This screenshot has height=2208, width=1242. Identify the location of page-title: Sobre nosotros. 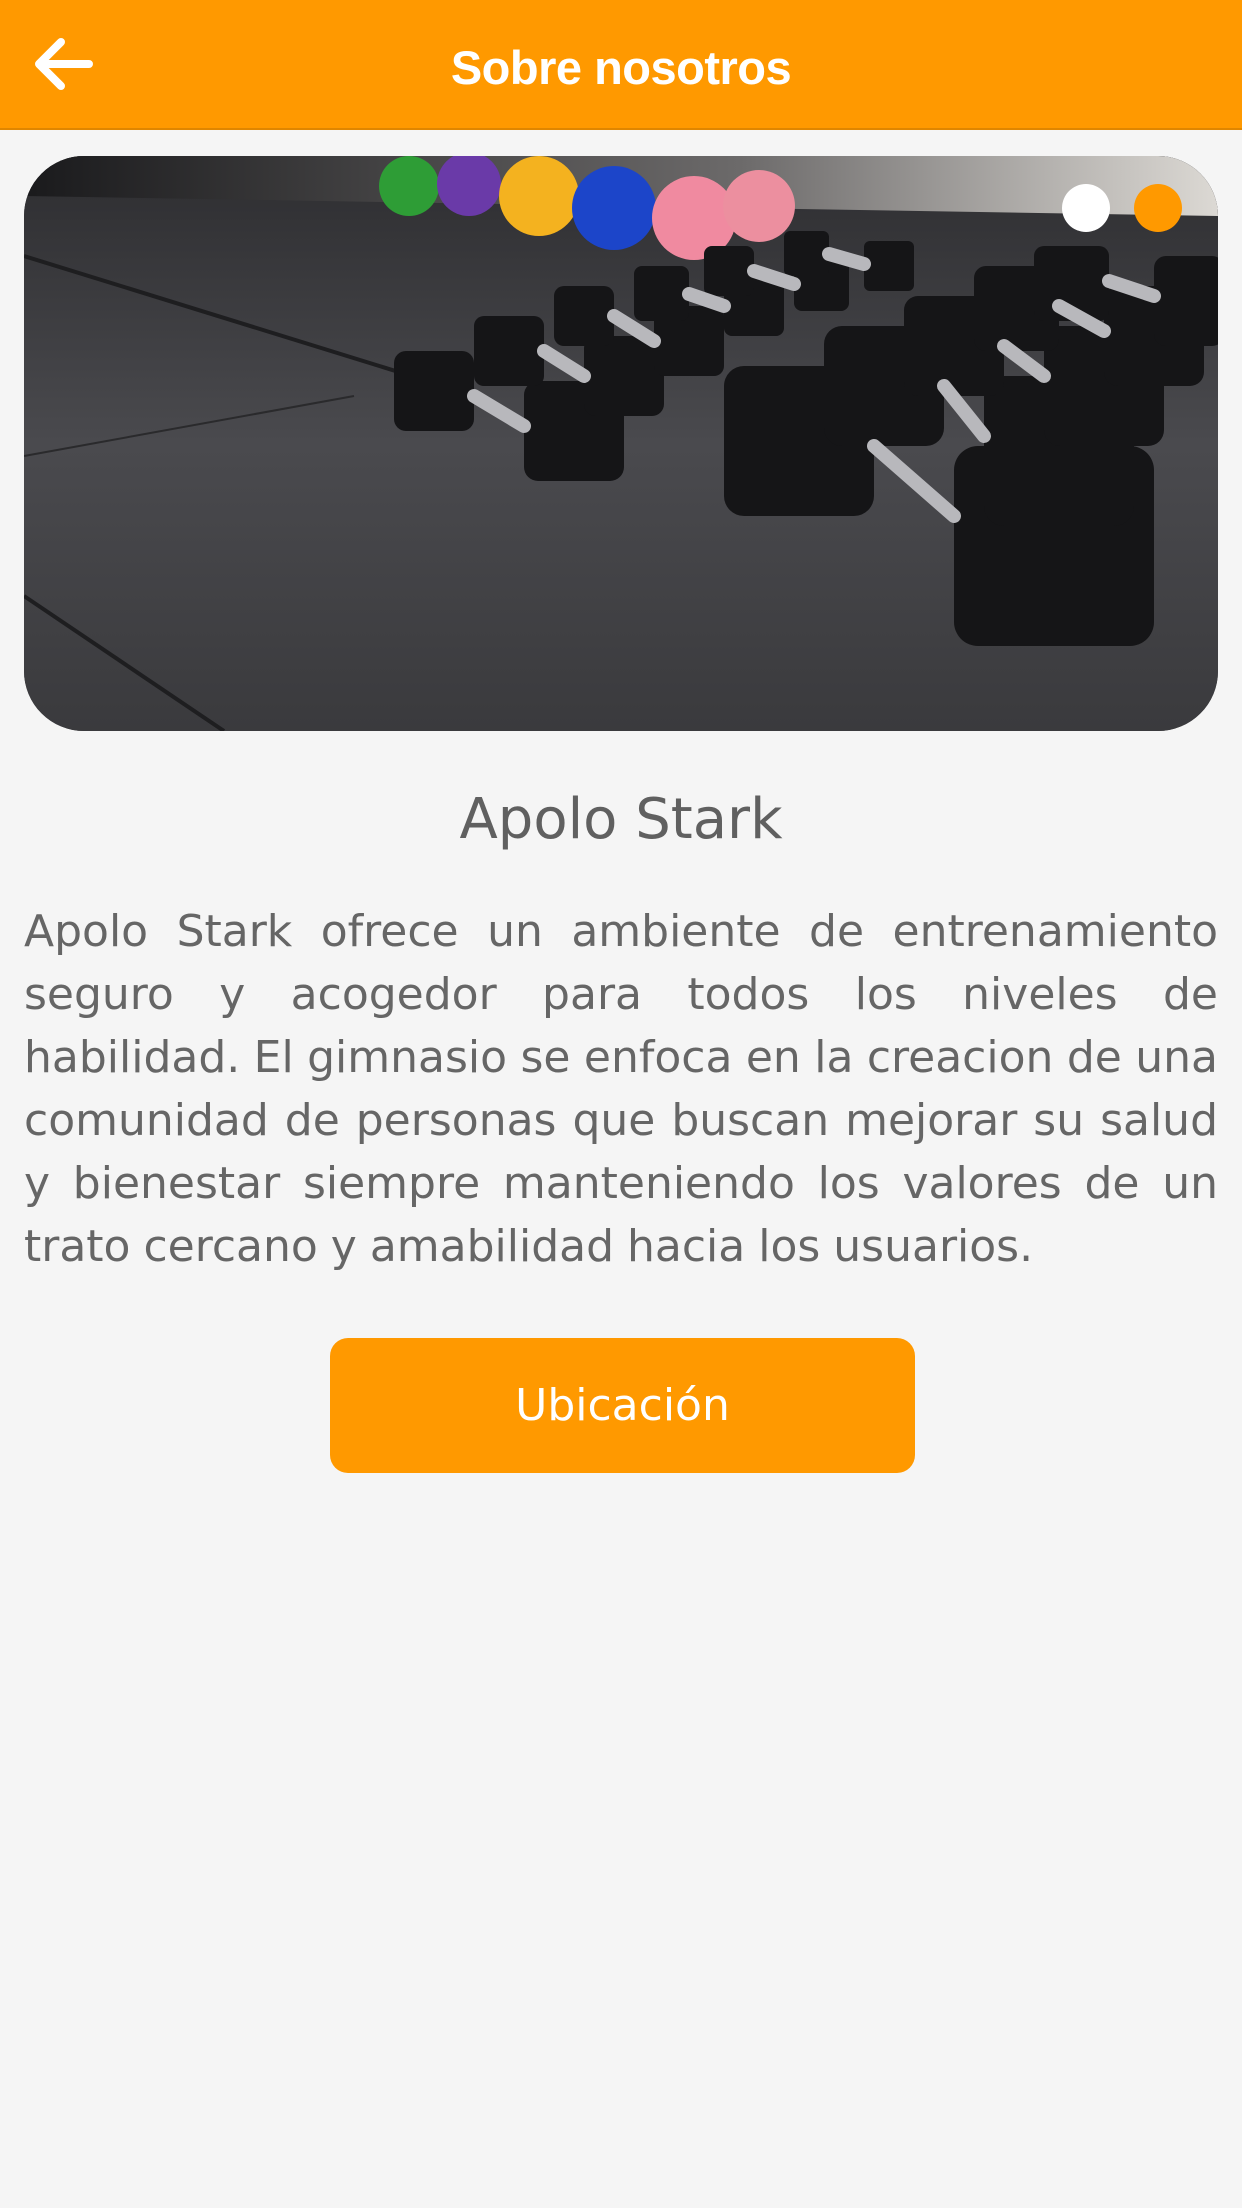
(621, 67).